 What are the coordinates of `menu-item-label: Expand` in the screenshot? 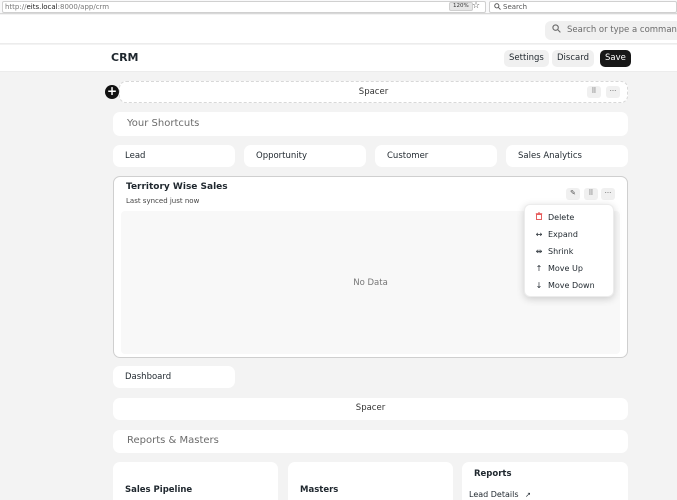 It's located at (563, 234).